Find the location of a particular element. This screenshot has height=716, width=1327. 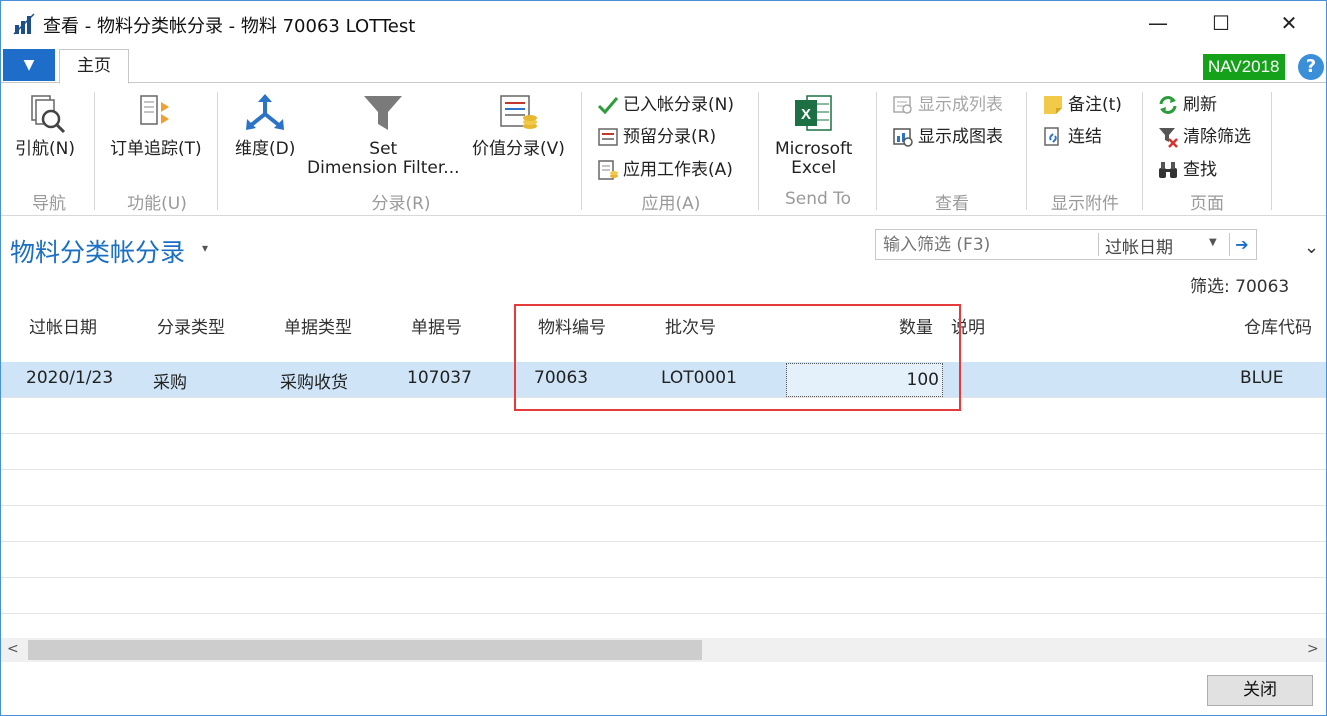

filter-divider is located at coordinates (1098, 244).